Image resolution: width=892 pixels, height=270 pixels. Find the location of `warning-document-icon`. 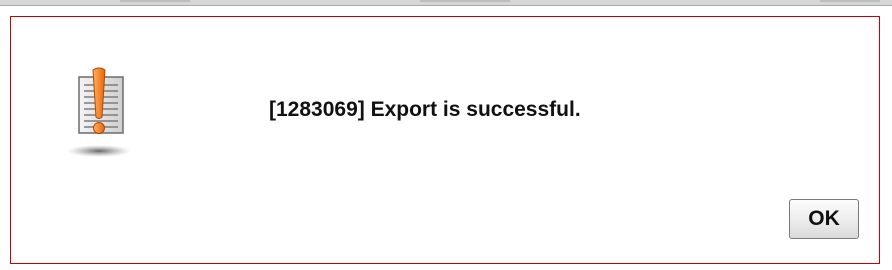

warning-document-icon is located at coordinates (99, 113).